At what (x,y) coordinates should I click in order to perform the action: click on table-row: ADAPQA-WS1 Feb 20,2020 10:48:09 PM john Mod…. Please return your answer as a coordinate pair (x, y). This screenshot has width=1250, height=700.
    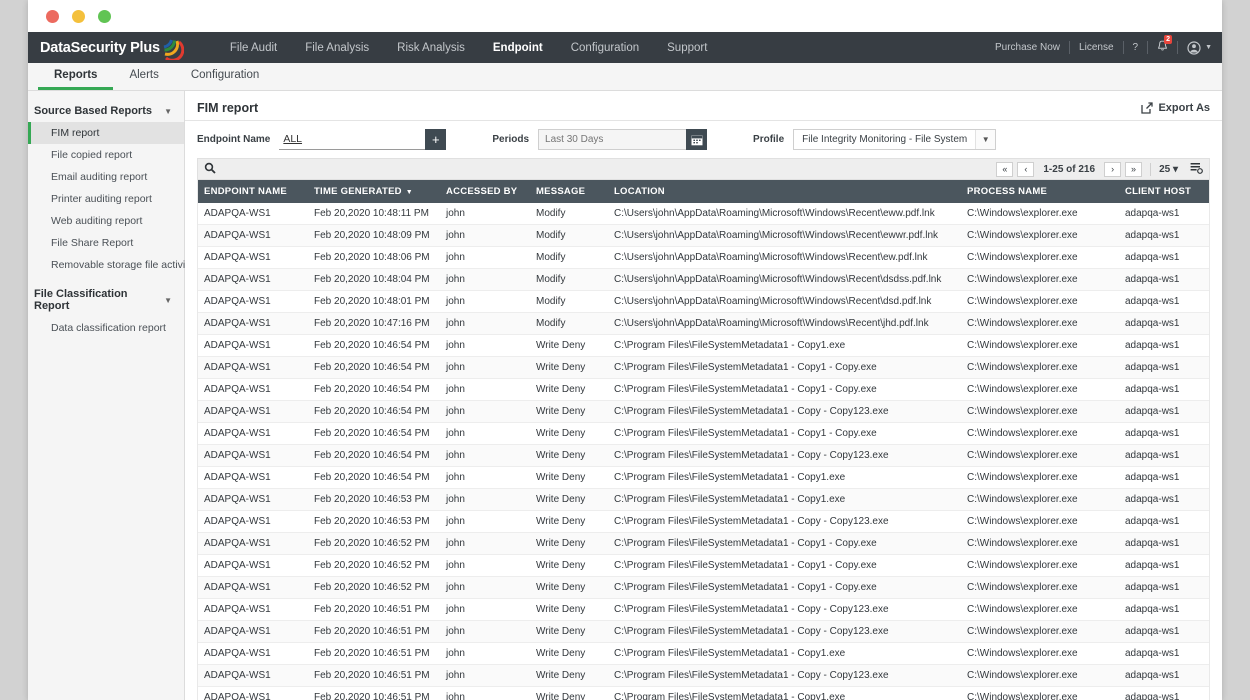
    Looking at the image, I should click on (703, 235).